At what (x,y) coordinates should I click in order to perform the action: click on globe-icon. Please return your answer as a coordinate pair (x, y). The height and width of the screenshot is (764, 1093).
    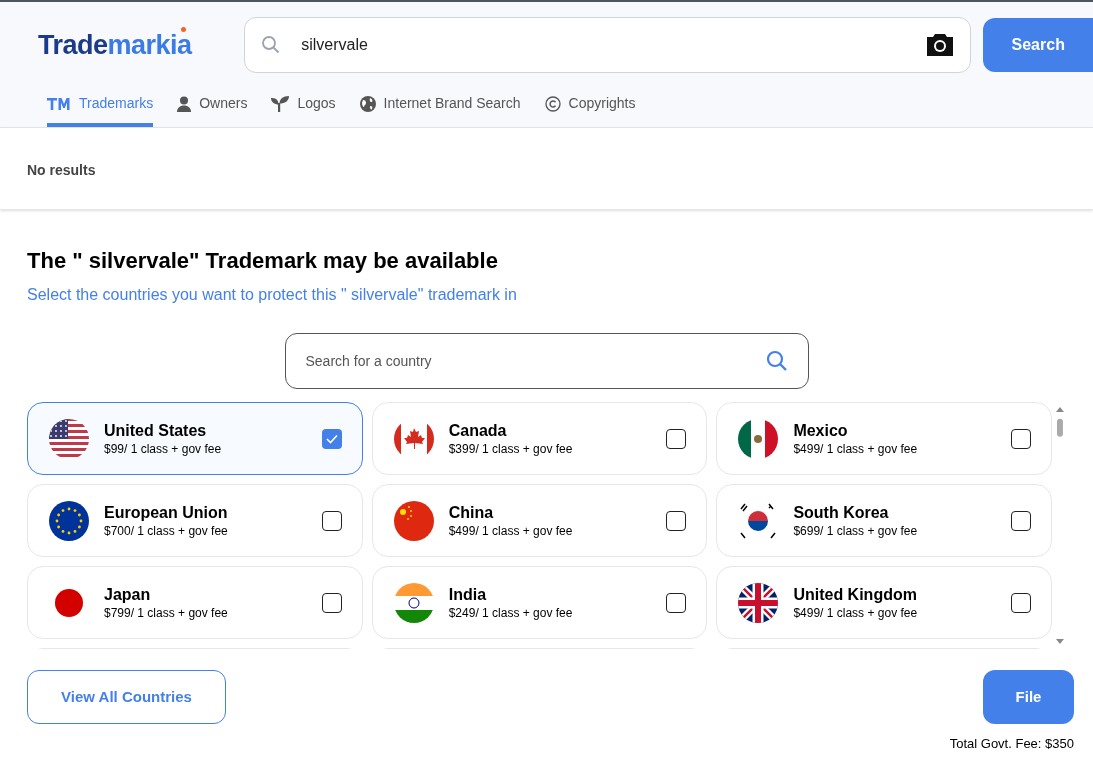
    Looking at the image, I should click on (367, 103).